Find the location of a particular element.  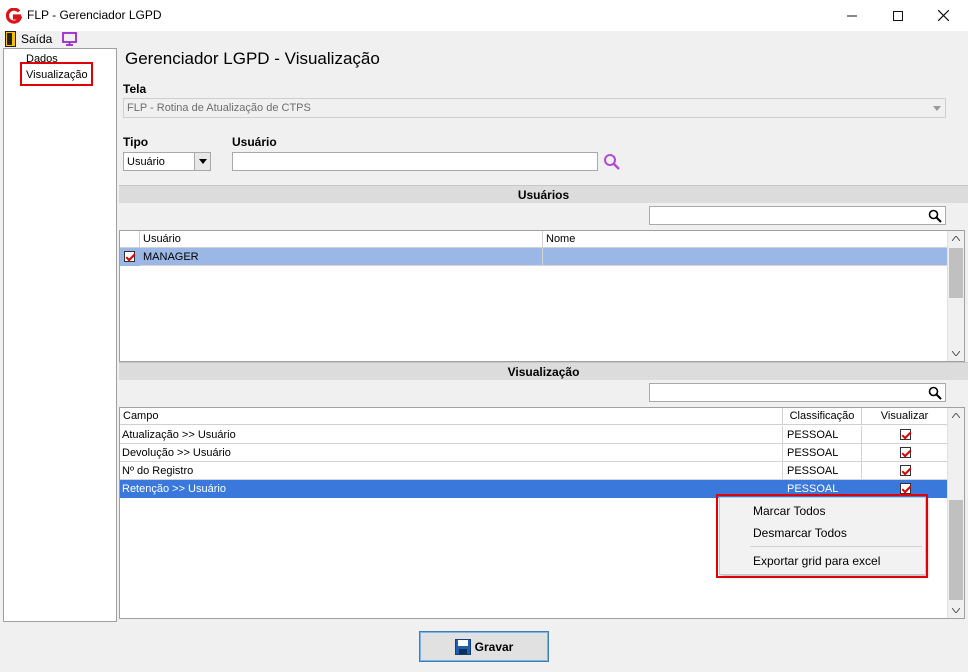

close-button is located at coordinates (943, 15).